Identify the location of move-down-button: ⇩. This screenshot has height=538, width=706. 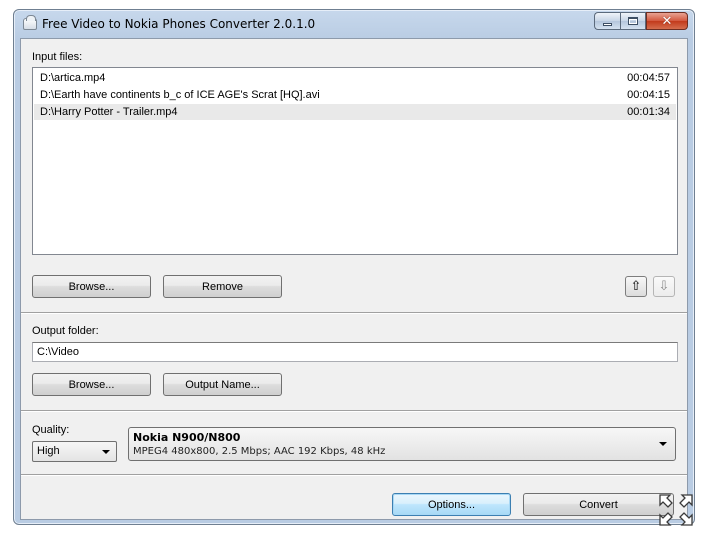
(664, 286).